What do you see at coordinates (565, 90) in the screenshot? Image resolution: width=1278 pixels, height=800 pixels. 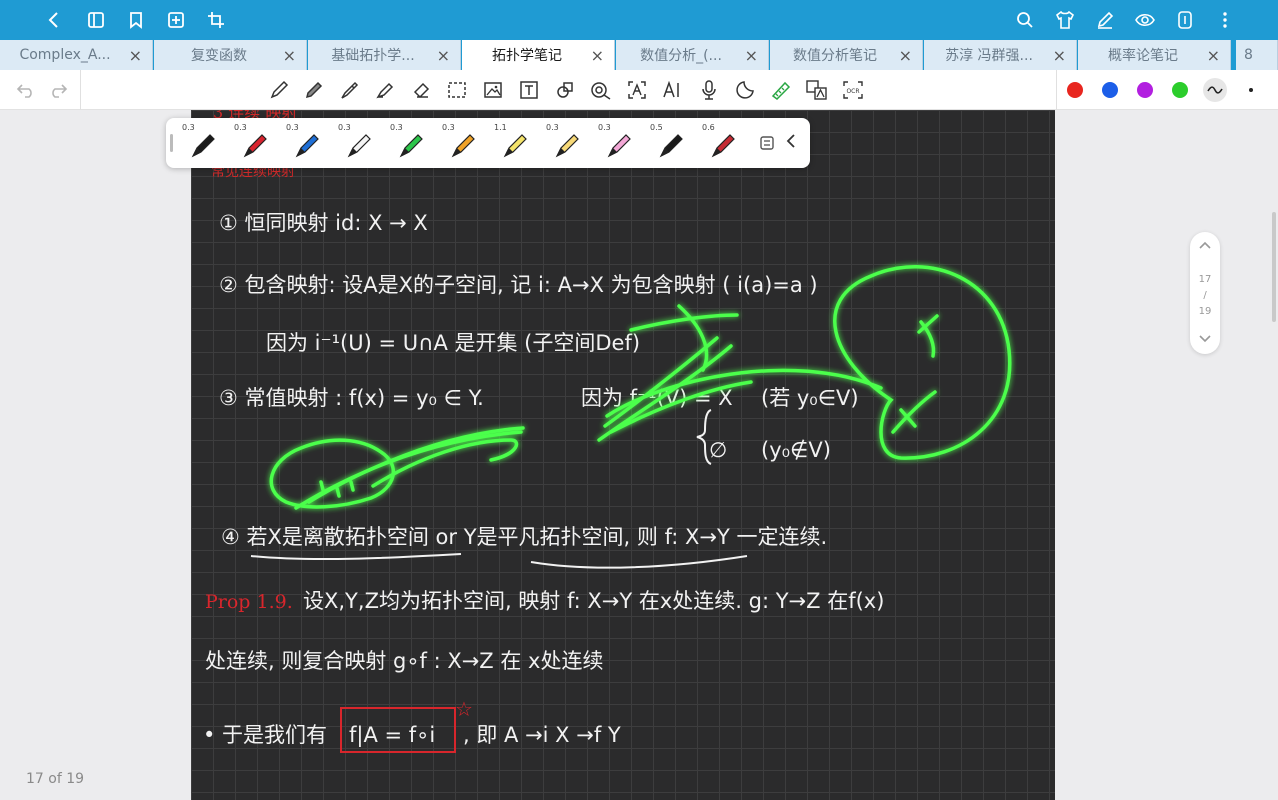 I see `shapes-icon` at bounding box center [565, 90].